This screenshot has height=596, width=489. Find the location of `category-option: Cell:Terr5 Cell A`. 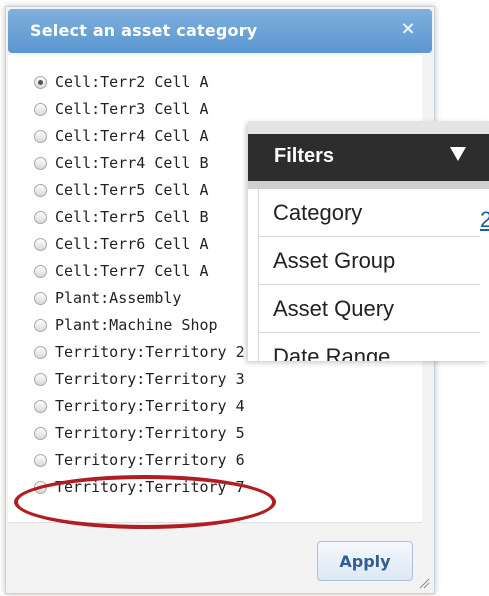

category-option: Cell:Terr5 Cell A is located at coordinates (121, 190).